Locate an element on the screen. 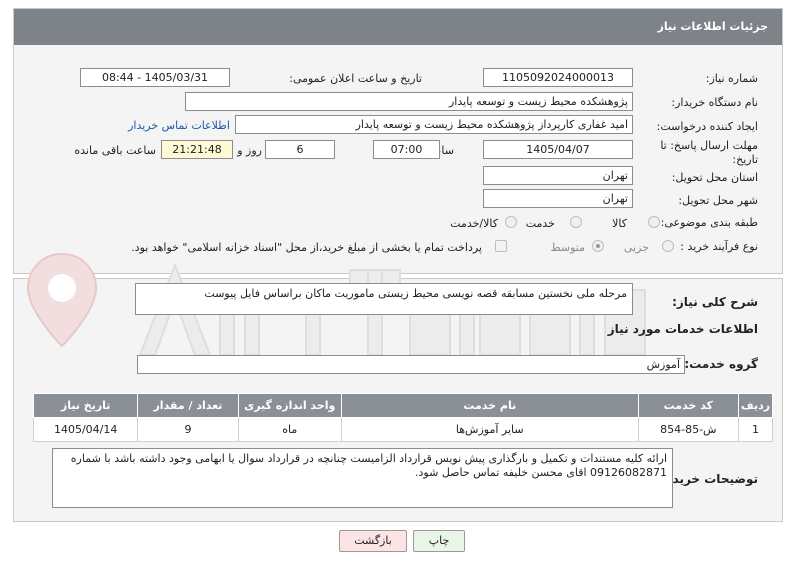  deadline-label: مهلت ارسال پاسخ: تا تاریخ: is located at coordinates (709, 152).